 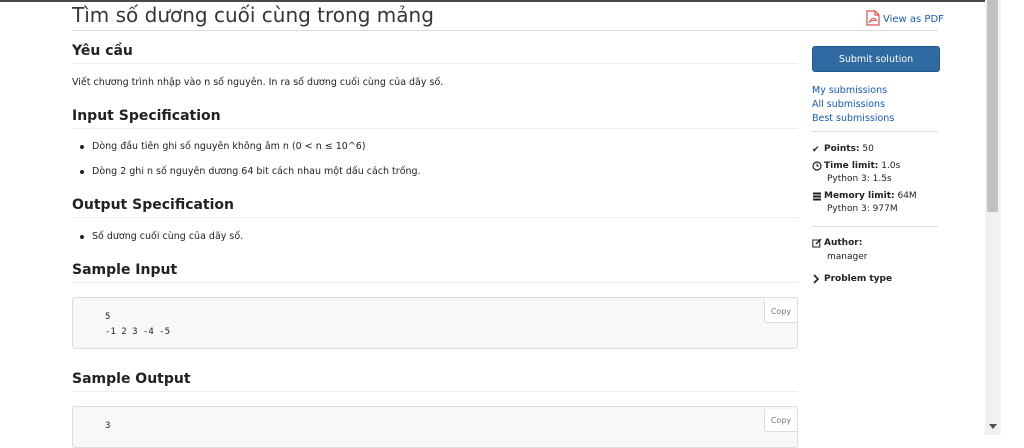 I want to click on memory-limit-python: Python 3: 977M, so click(x=862, y=209).